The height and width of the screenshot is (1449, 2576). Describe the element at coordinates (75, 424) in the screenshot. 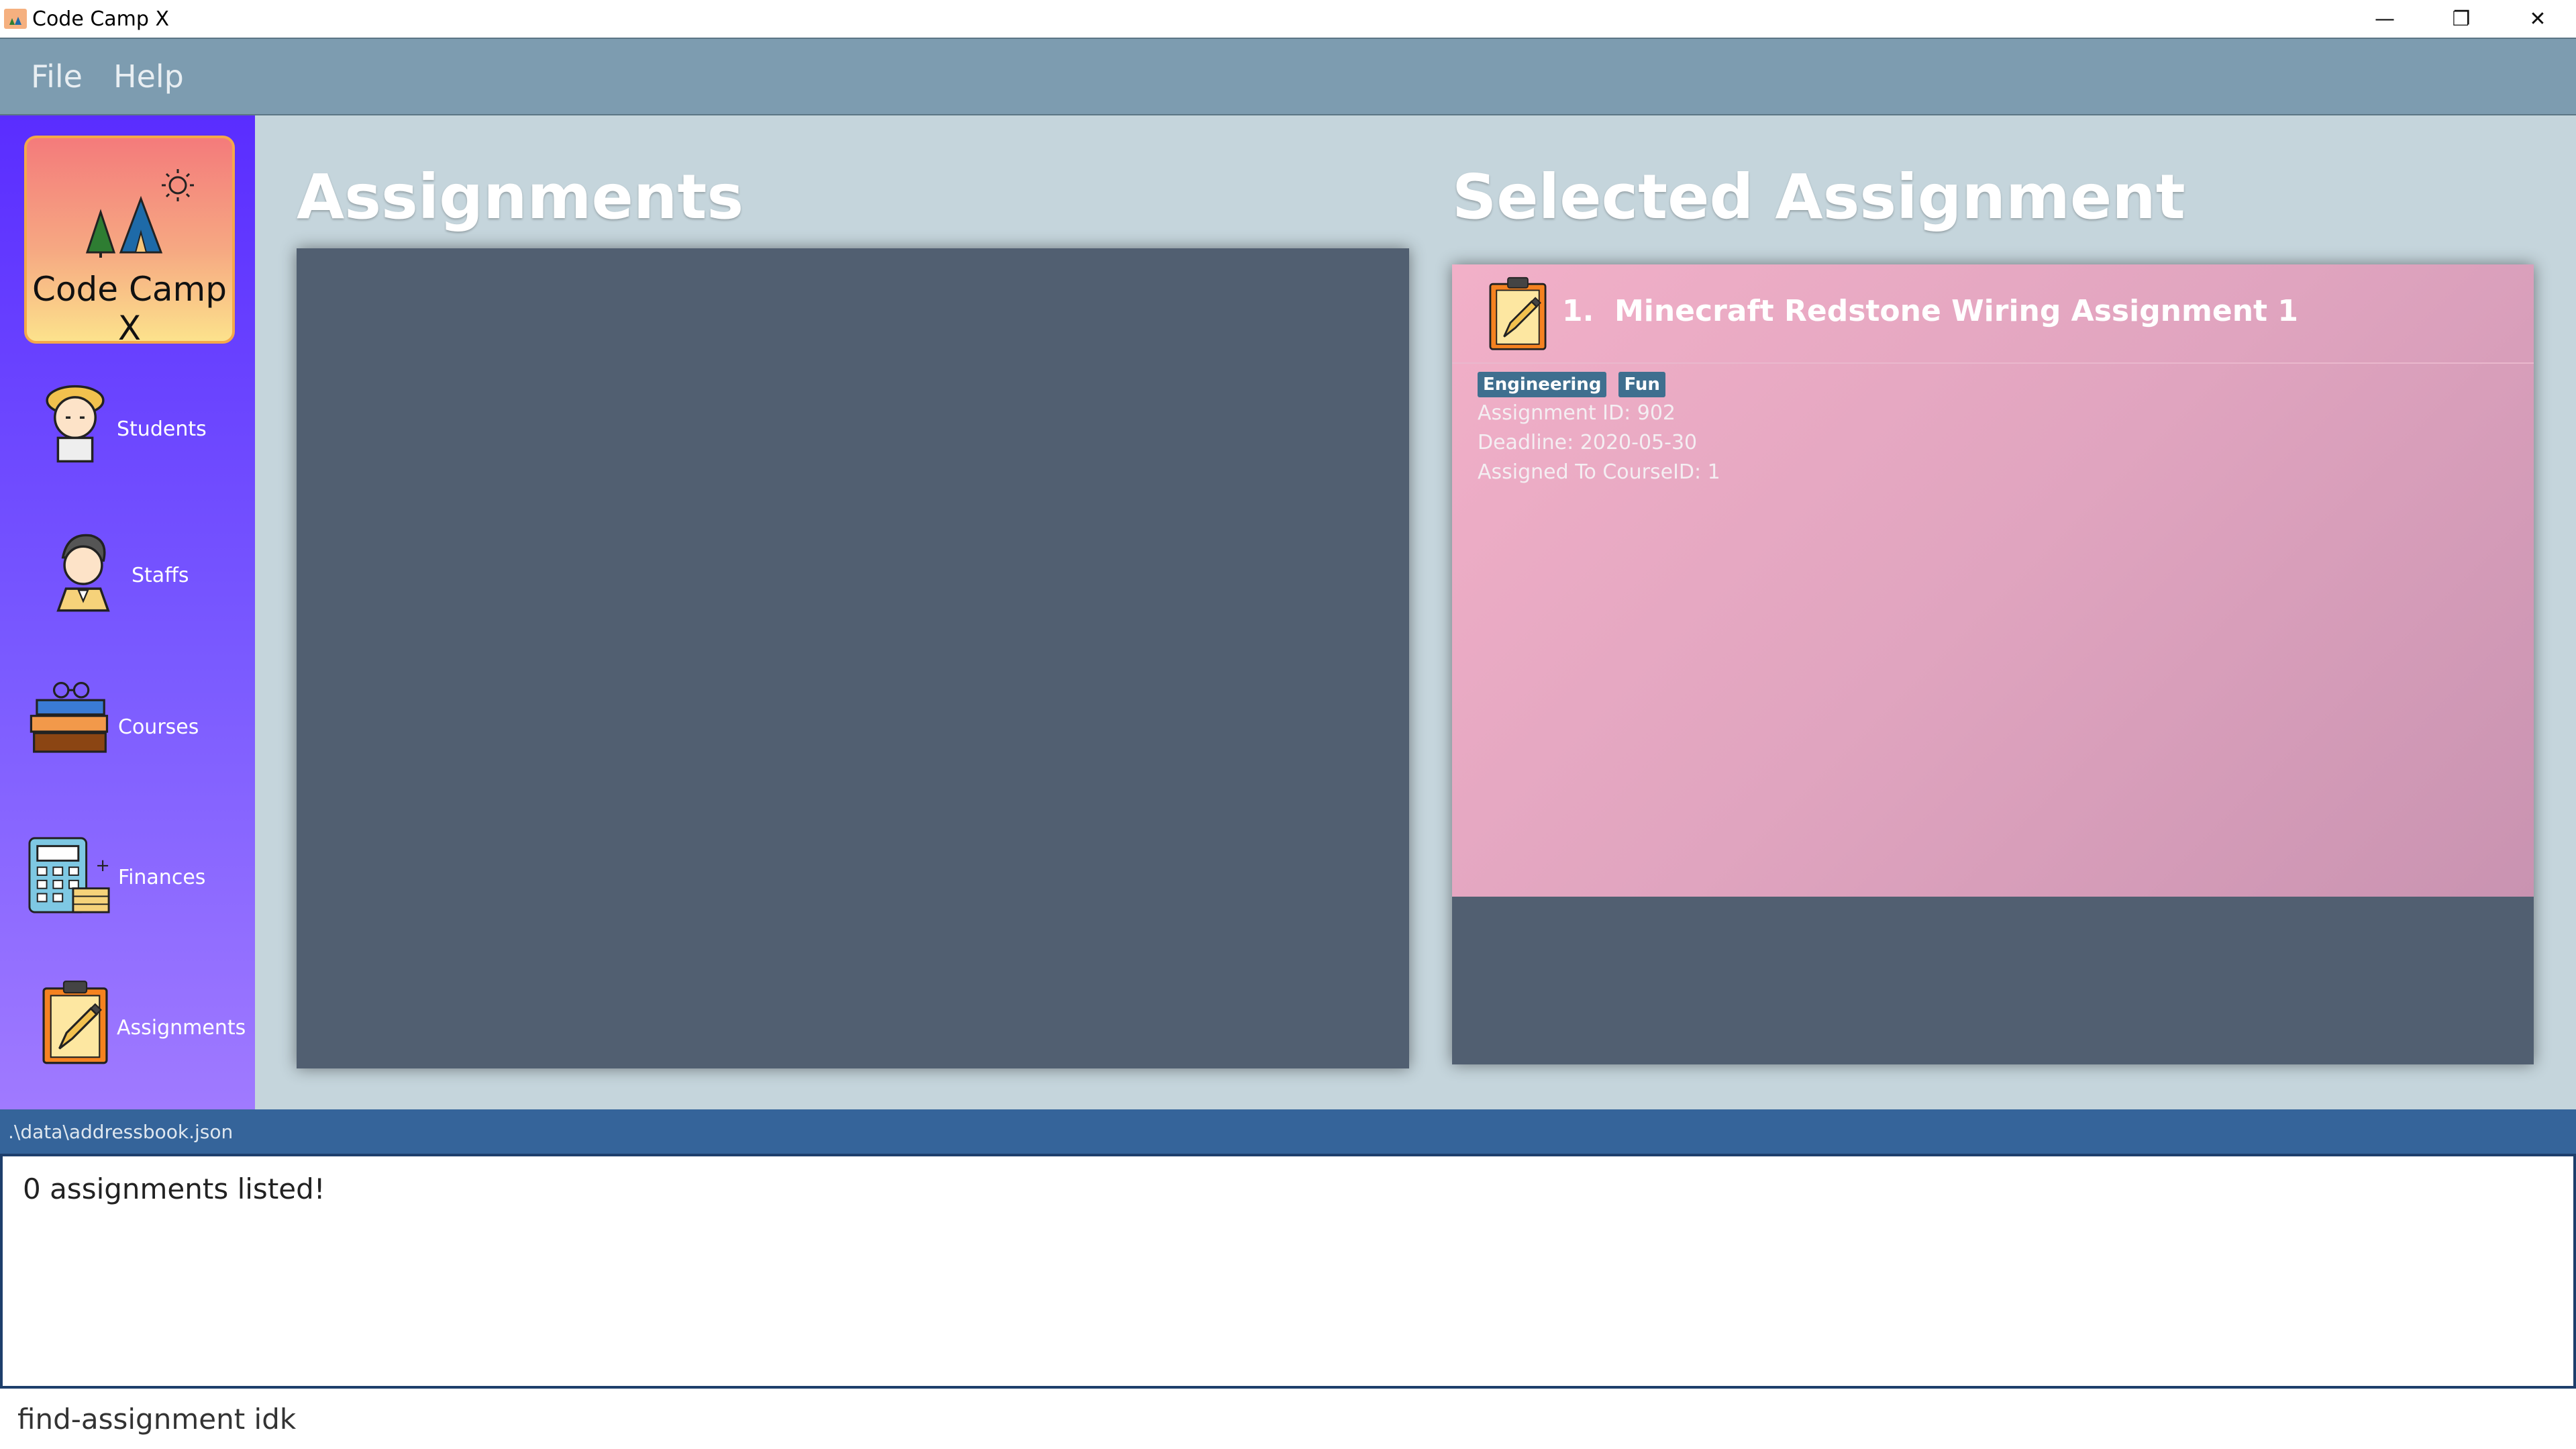

I see `student-icon` at that location.